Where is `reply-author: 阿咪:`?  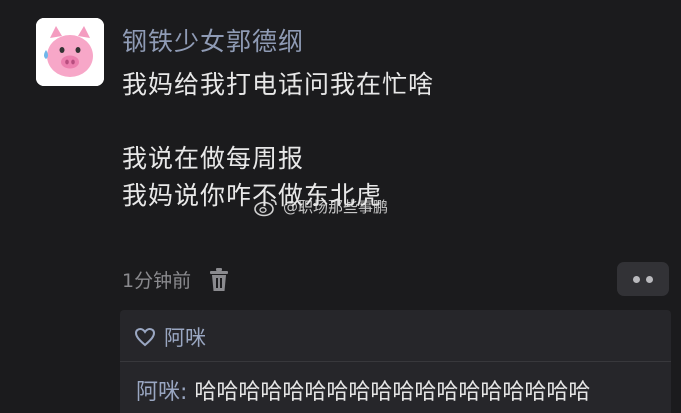 reply-author: 阿咪: is located at coordinates (161, 392).